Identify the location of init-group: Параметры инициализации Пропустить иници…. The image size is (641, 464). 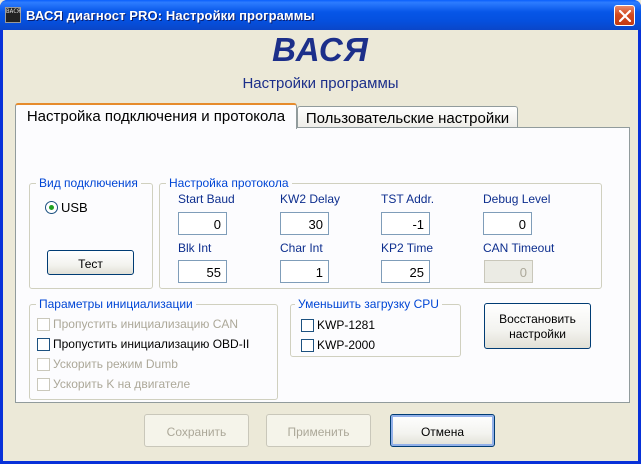
(153, 348).